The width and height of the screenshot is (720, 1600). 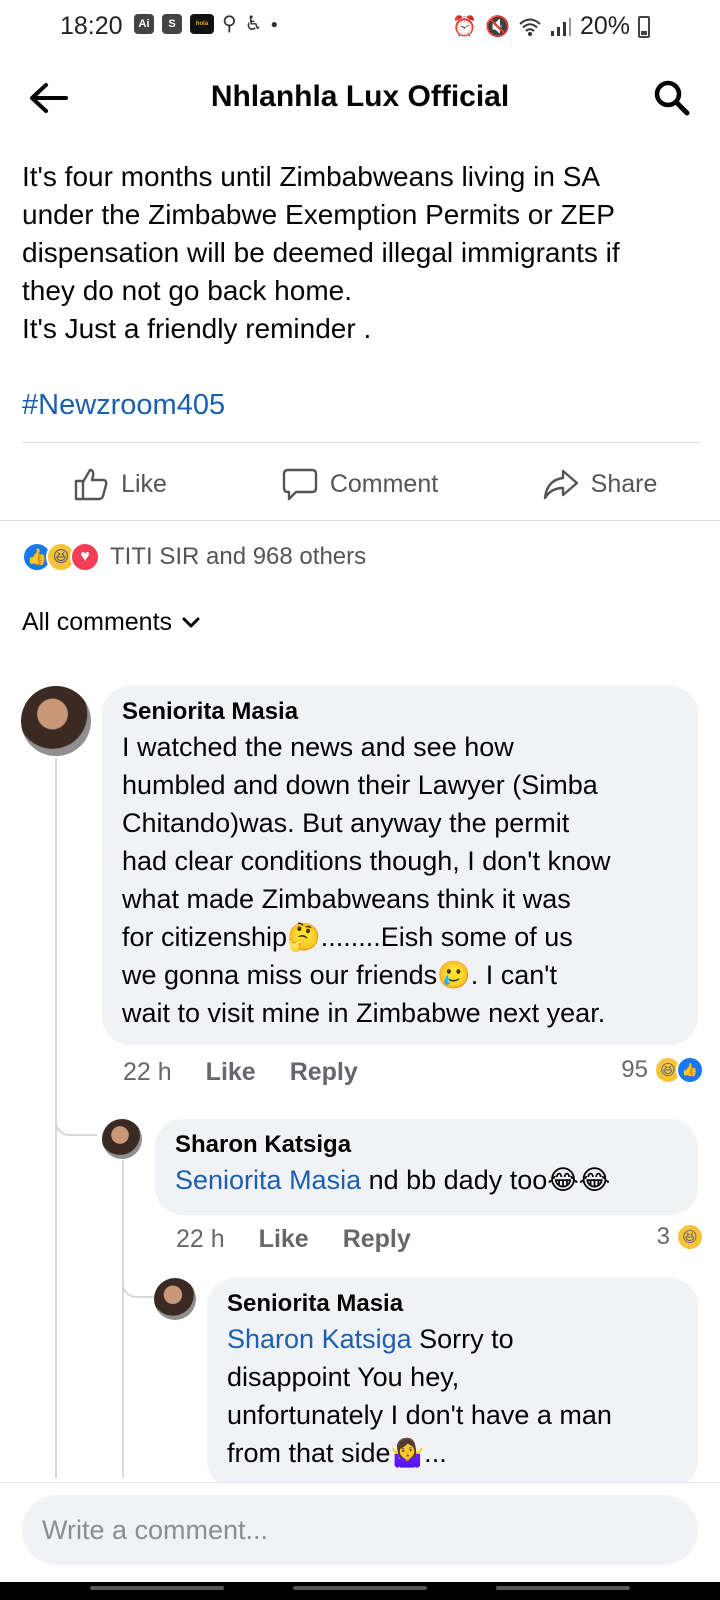 What do you see at coordinates (560, 484) in the screenshot?
I see `share-icon` at bounding box center [560, 484].